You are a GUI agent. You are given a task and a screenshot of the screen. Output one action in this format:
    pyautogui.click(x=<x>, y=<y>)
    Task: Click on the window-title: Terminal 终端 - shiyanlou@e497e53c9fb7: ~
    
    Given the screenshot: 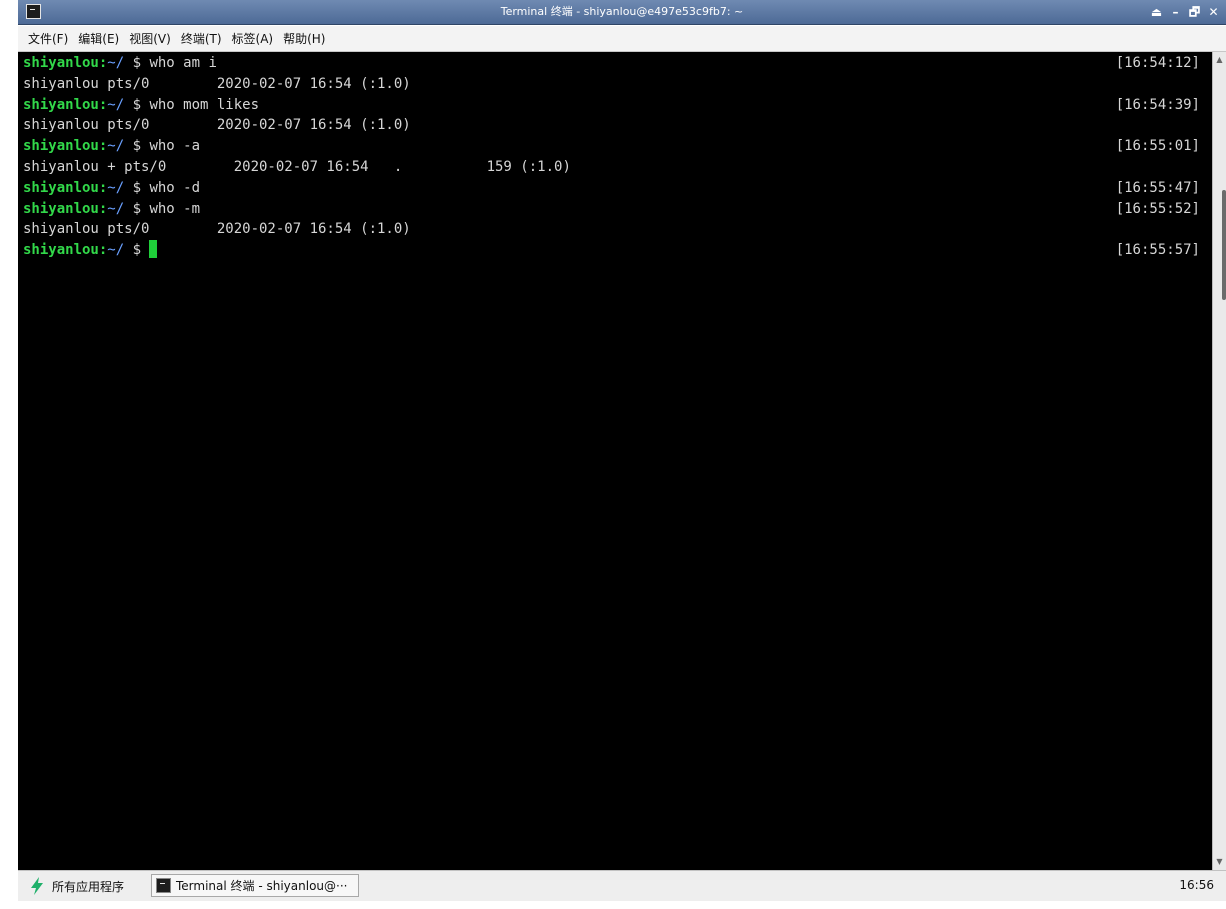 What is the action you would take?
    pyautogui.click(x=622, y=11)
    